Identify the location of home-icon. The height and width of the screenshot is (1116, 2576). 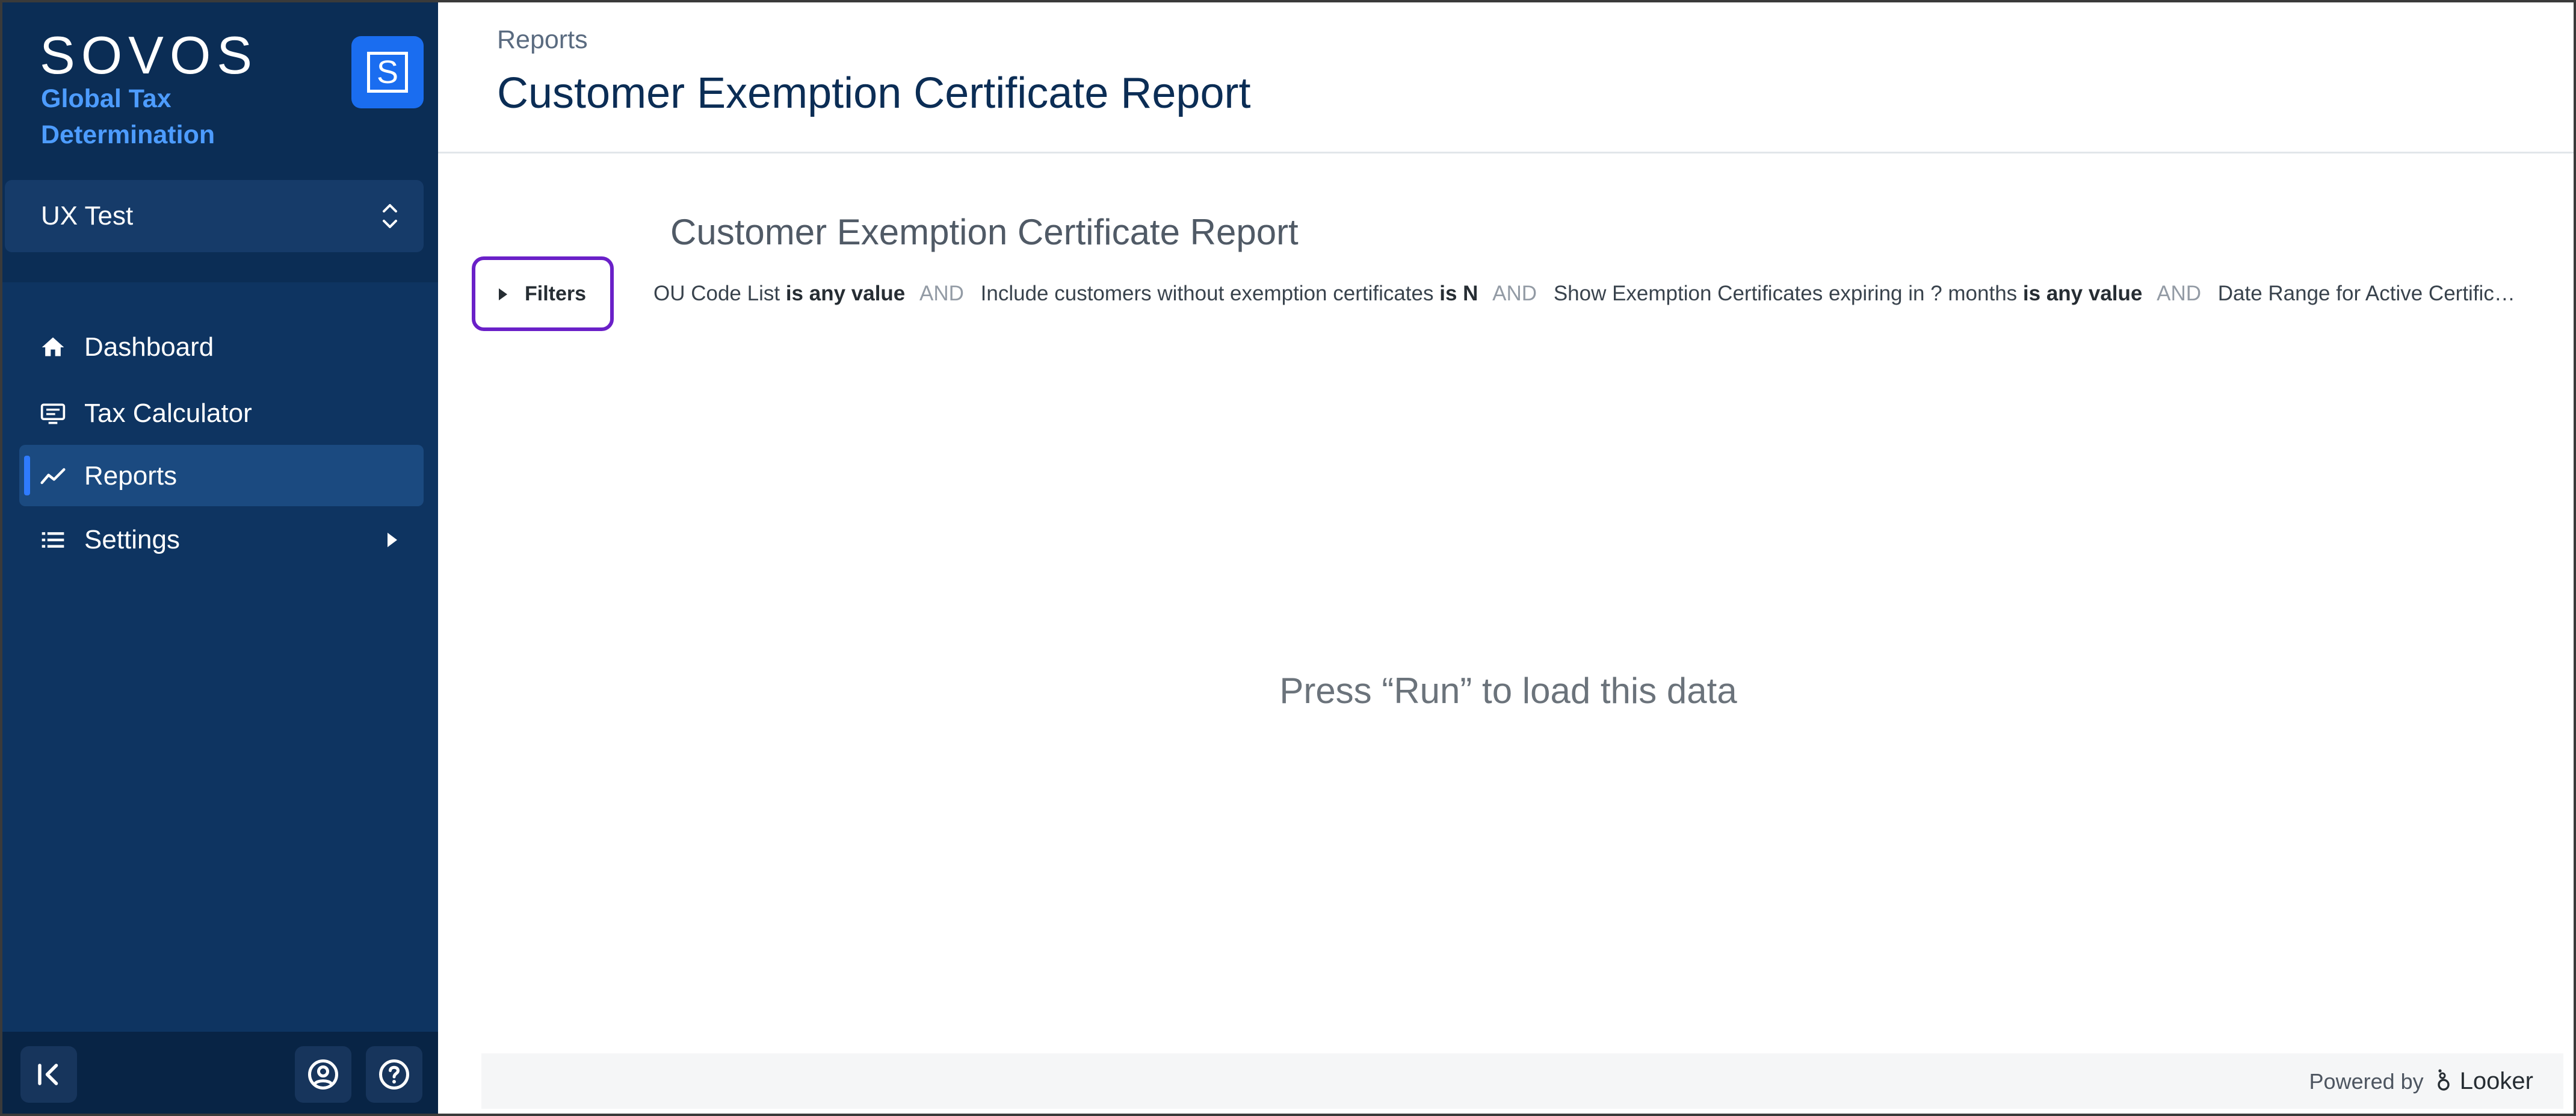
(53, 346).